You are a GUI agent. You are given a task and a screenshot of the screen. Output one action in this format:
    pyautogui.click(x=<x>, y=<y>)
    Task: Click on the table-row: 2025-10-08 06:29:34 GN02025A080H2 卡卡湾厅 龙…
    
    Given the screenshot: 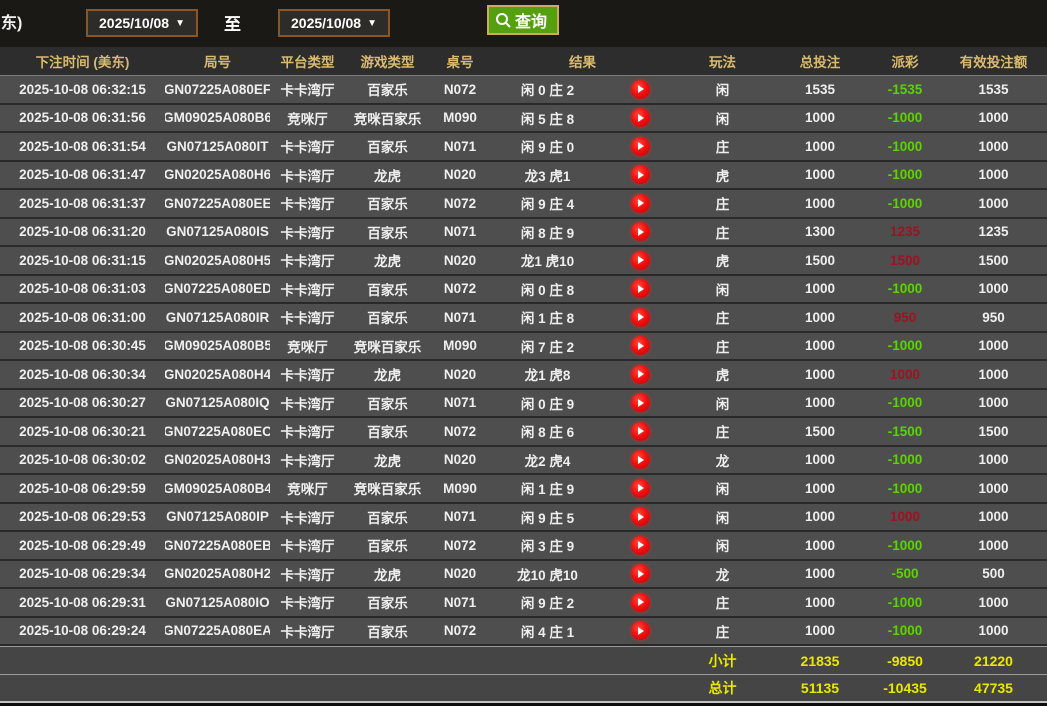 What is the action you would take?
    pyautogui.click(x=523, y=574)
    